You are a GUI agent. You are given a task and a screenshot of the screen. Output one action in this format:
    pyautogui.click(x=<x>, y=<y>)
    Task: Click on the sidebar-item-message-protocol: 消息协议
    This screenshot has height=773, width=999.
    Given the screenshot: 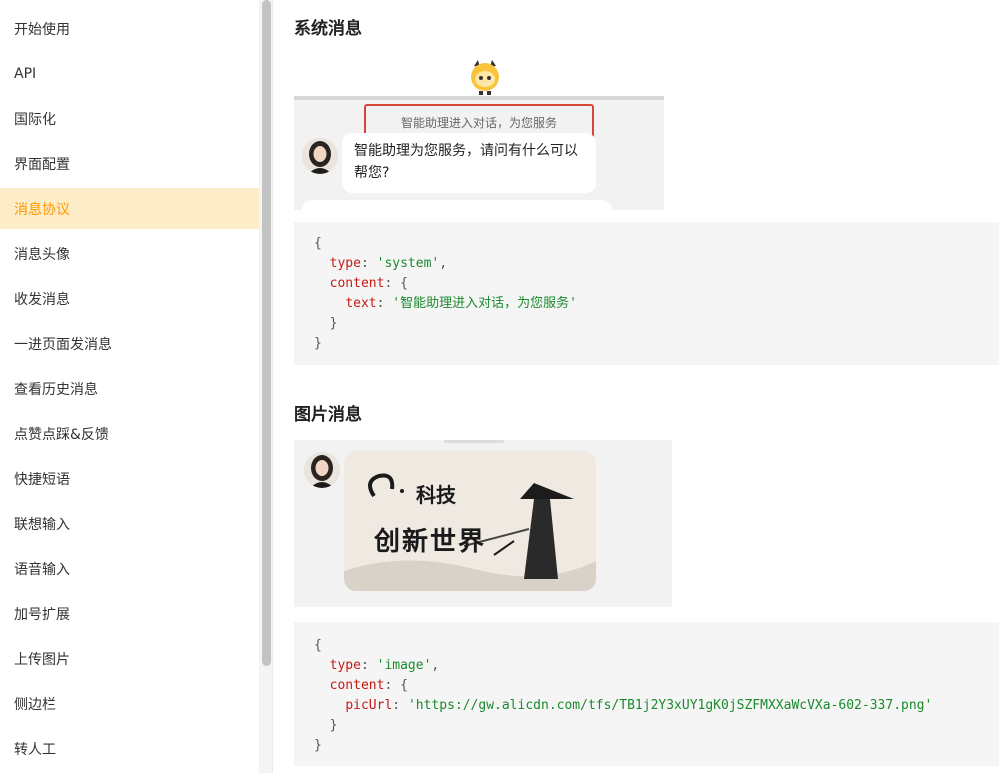 What is the action you would take?
    pyautogui.click(x=129, y=208)
    